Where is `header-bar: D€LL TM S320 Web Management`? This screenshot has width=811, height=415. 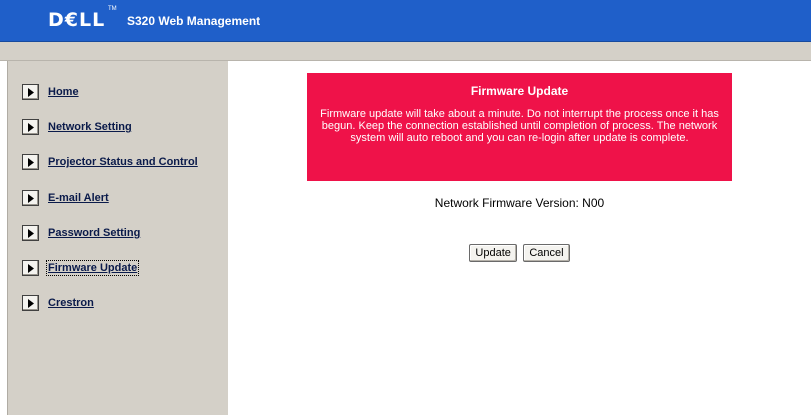
header-bar: D€LL TM S320 Web Management is located at coordinates (405, 21).